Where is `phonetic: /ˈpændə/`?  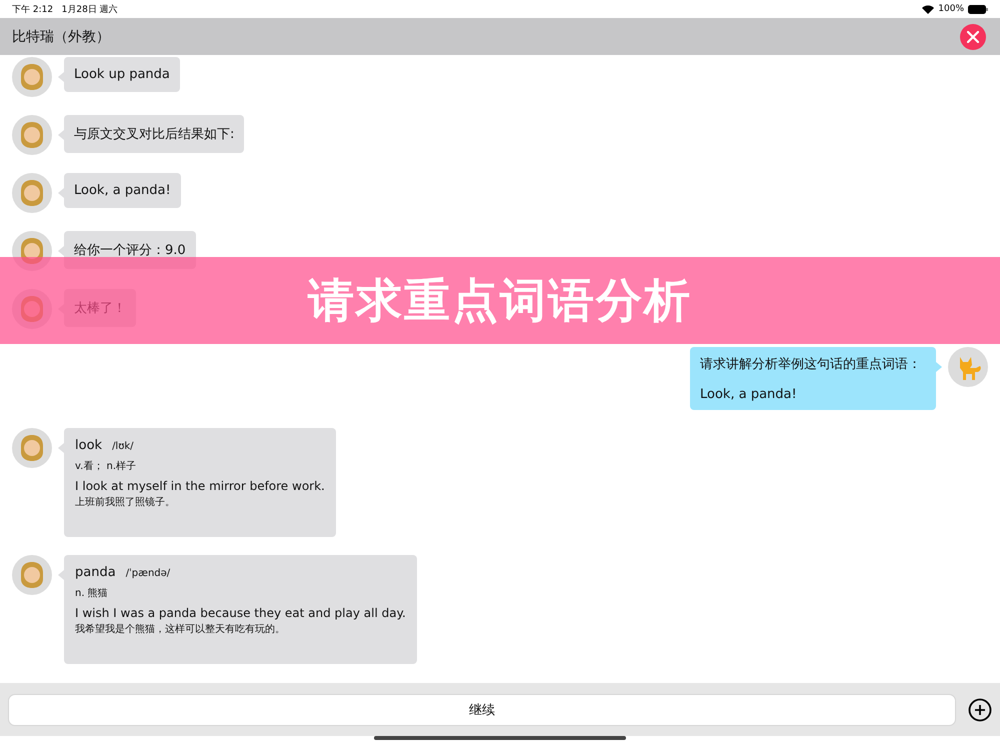 phonetic: /ˈpændə/ is located at coordinates (148, 573).